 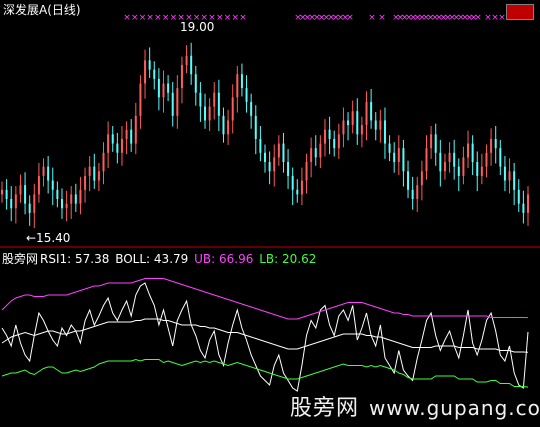 I want to click on watermark-url: www.gupang.com, so click(x=454, y=408).